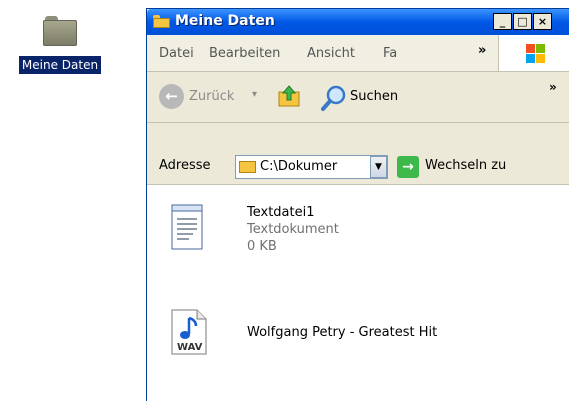  Describe the element at coordinates (331, 53) in the screenshot. I see `menu-ansicht: Ansicht` at that location.